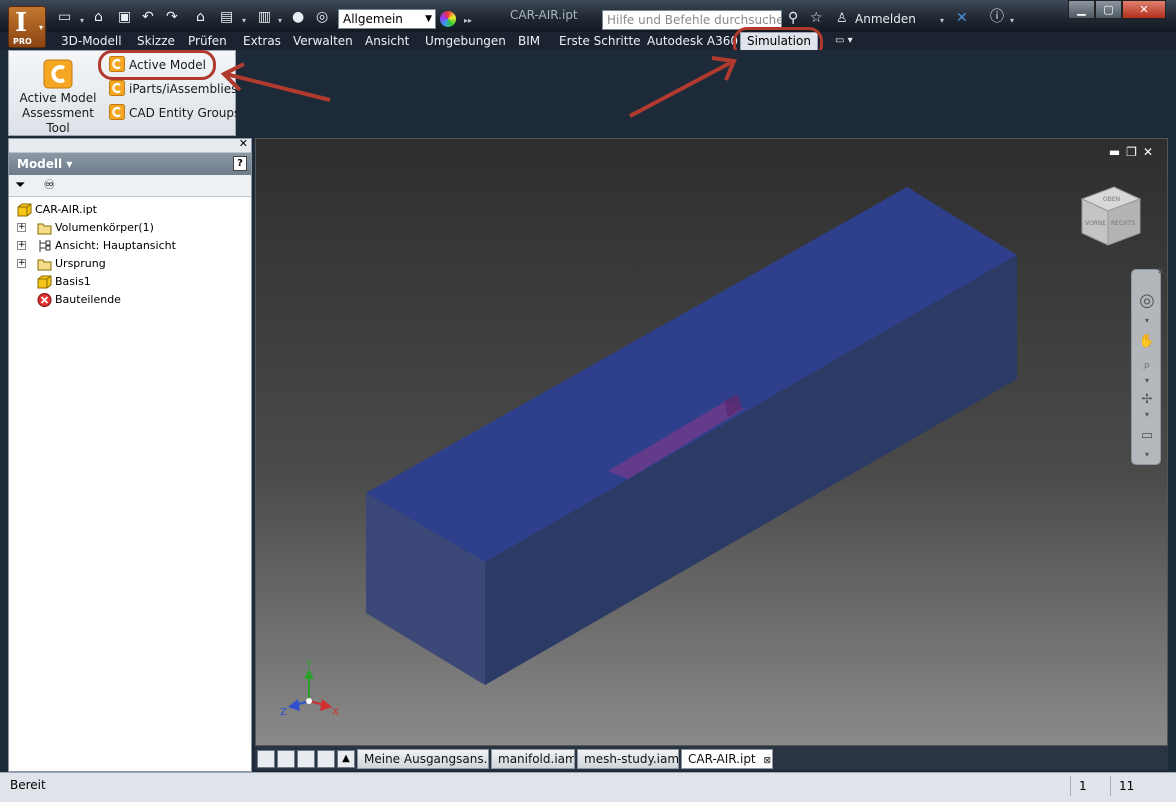 This screenshot has height=802, width=1176. I want to click on look-at-icon: ▭, so click(1147, 435).